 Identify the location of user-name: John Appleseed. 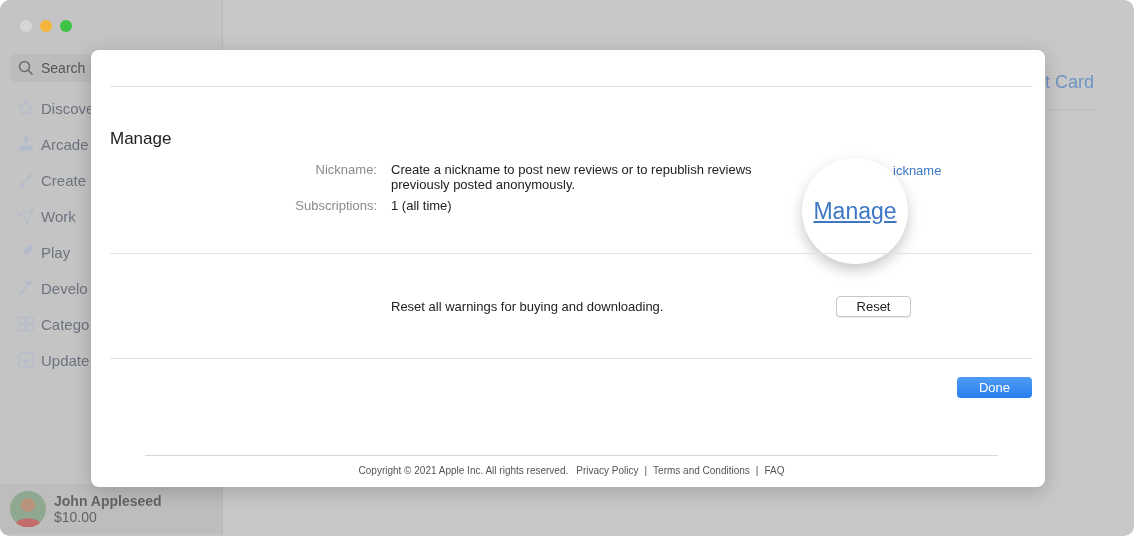
(108, 501).